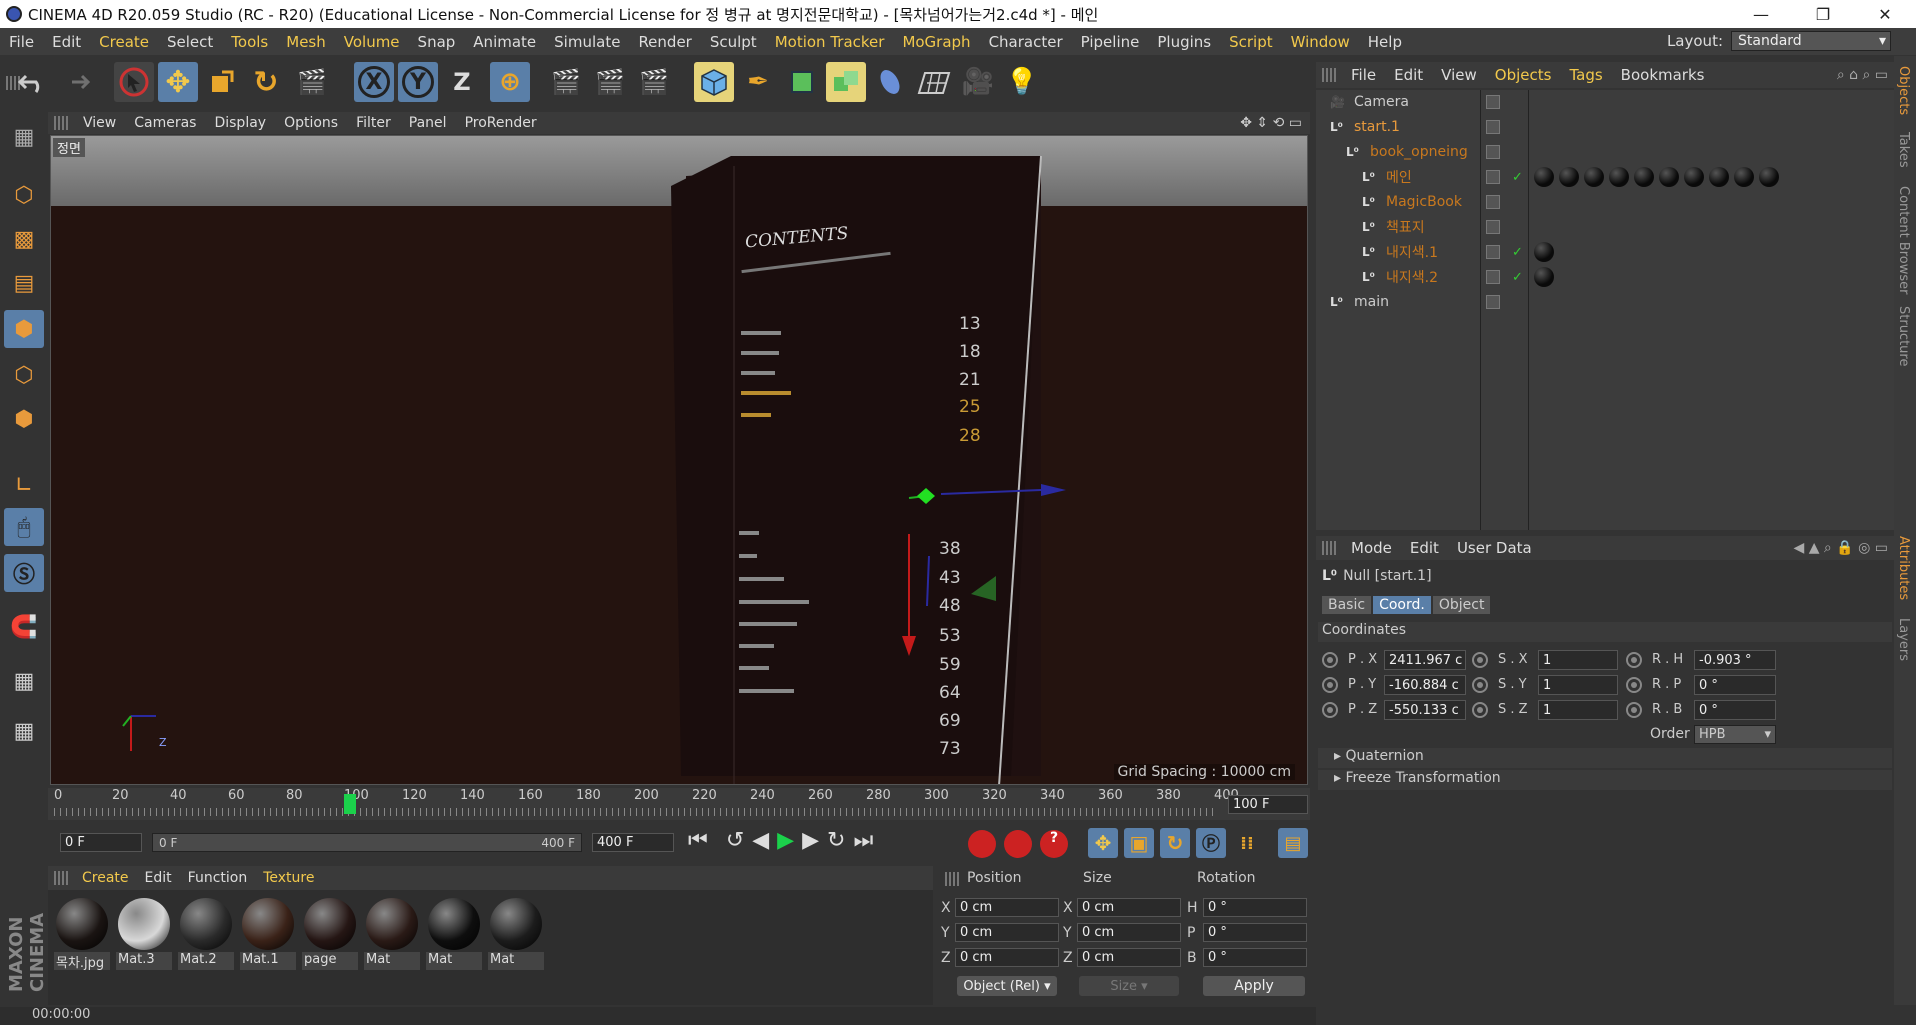  I want to click on position-x-field: 0 cm, so click(1007, 907).